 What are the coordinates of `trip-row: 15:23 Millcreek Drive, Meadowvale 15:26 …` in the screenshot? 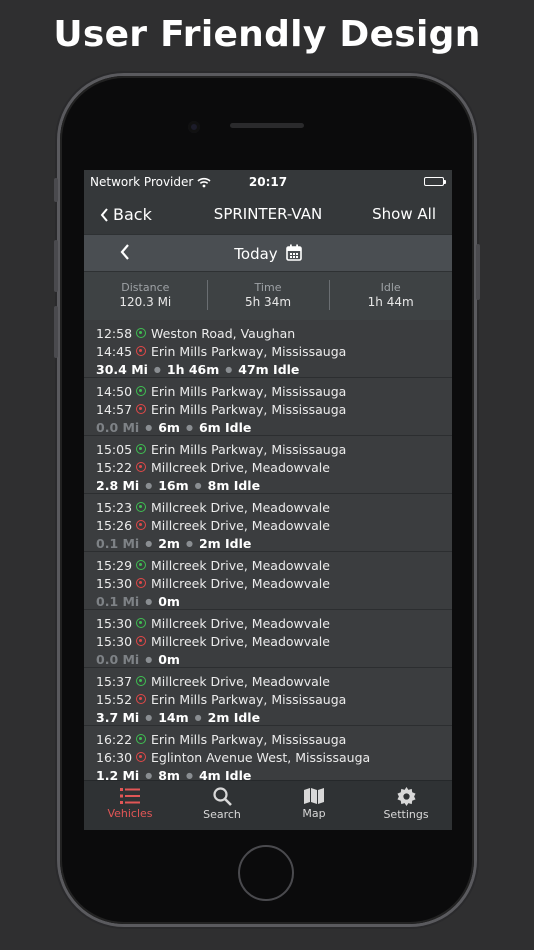 It's located at (268, 523).